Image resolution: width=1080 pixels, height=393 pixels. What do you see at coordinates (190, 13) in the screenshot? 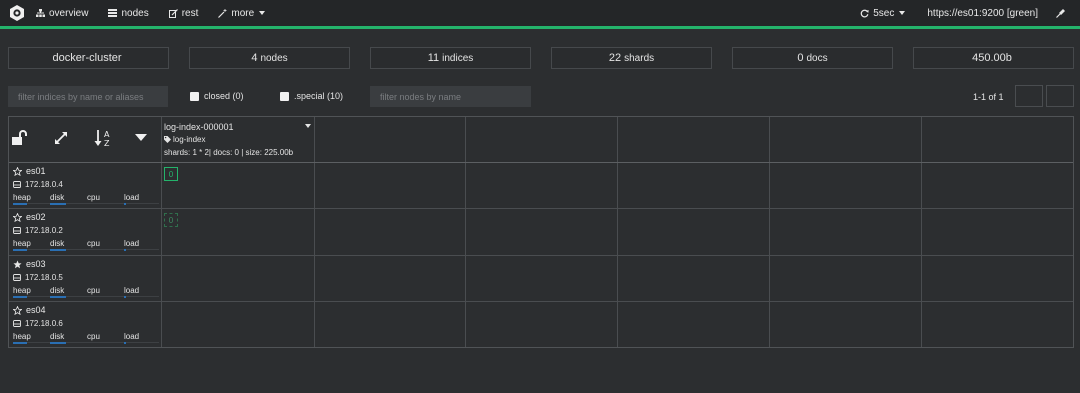
I see `nav-rest-label: rest` at bounding box center [190, 13].